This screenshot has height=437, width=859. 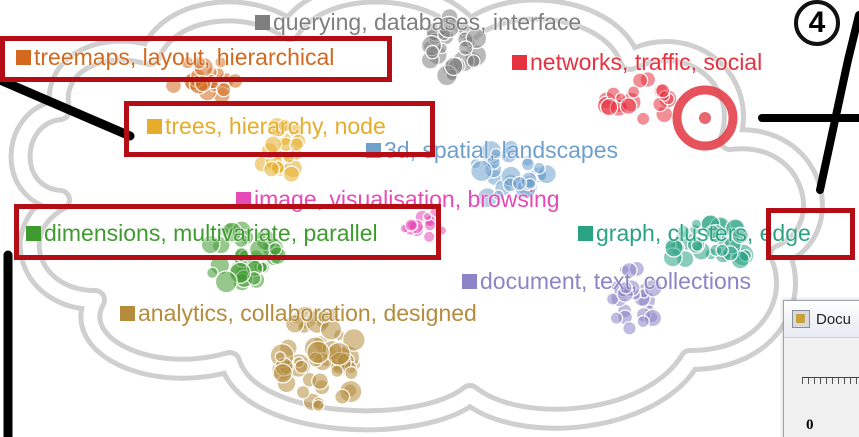 I want to click on annotation-stroke-right-diag, so click(x=851, y=37).